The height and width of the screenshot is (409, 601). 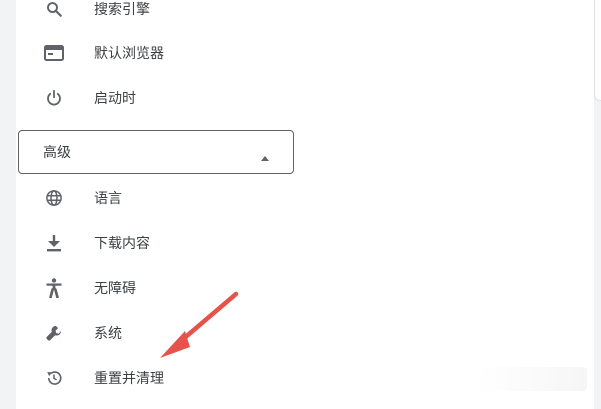 What do you see at coordinates (129, 379) in the screenshot?
I see `sidebar-item-label: 重置并清理` at bounding box center [129, 379].